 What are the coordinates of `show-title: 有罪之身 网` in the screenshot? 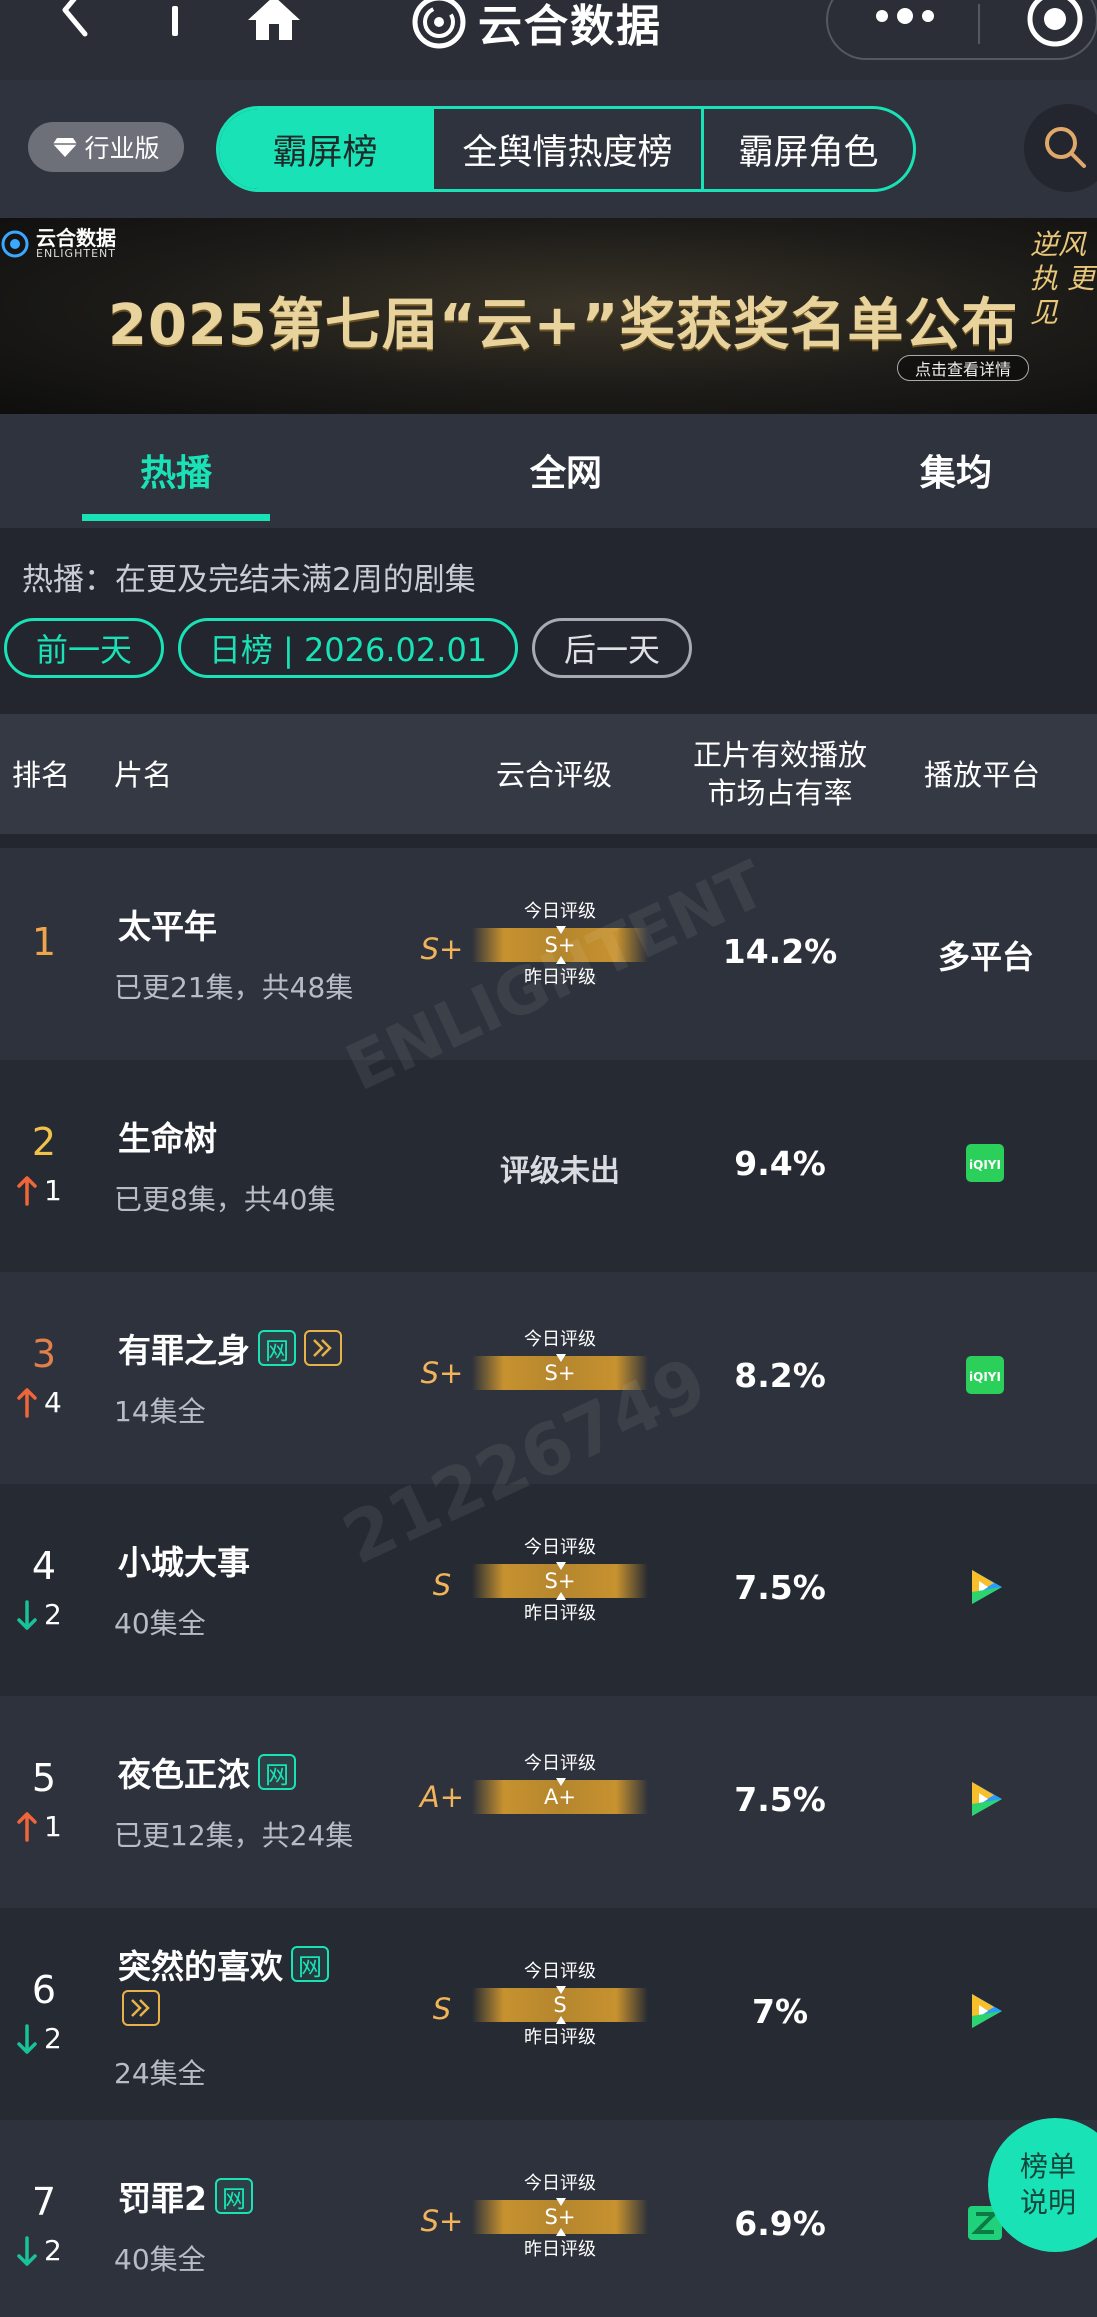 It's located at (230, 1348).